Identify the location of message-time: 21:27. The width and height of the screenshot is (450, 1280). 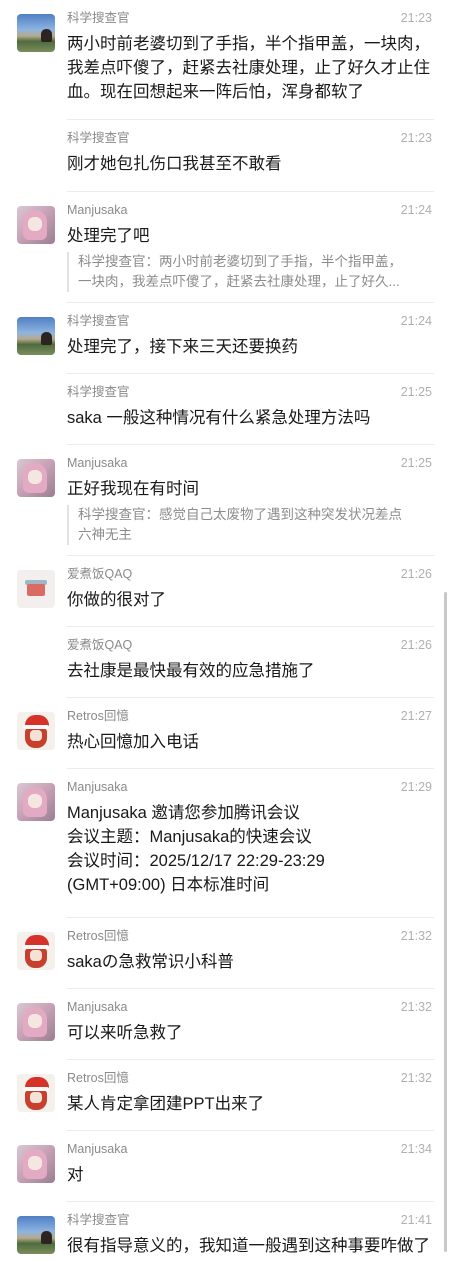
(416, 716).